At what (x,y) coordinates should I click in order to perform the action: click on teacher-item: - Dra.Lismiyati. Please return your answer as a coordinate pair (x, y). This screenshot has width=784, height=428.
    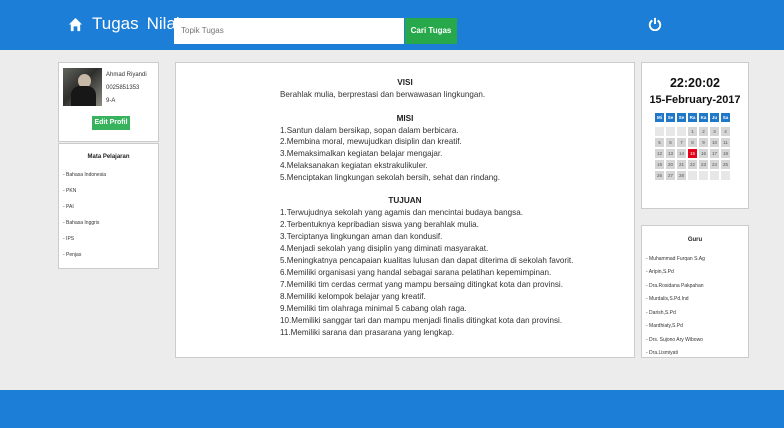
    Looking at the image, I should click on (662, 353).